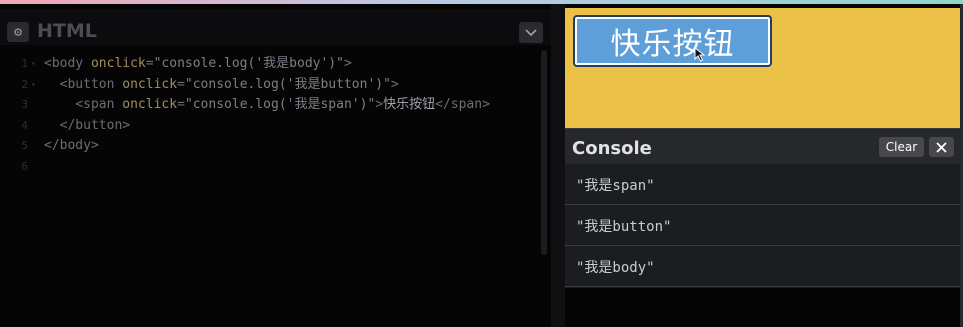 The height and width of the screenshot is (327, 963). I want to click on chevron-down-icon, so click(531, 32).